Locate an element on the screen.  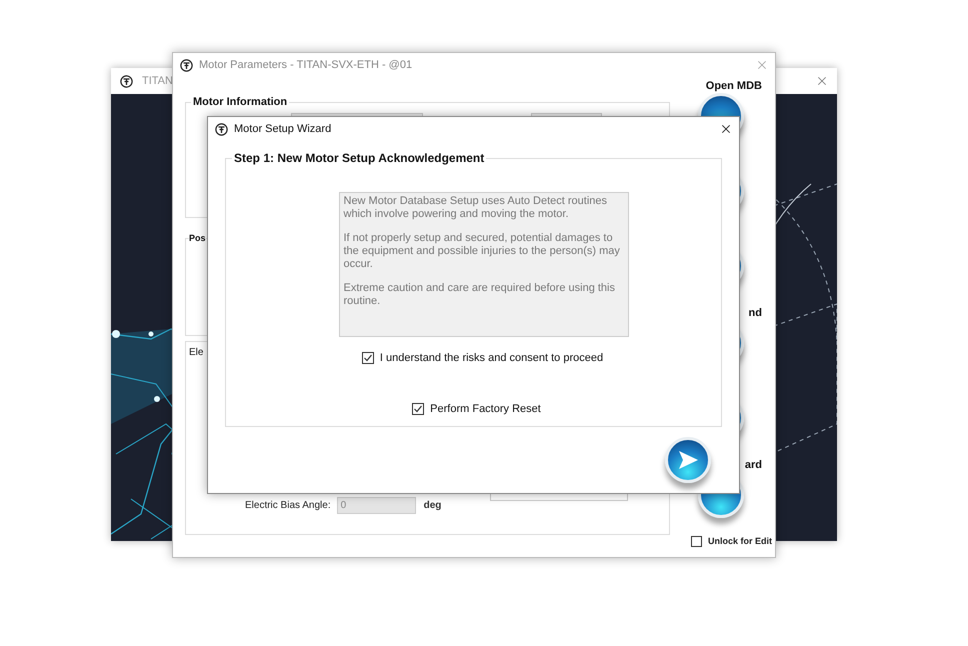
checkbox-label: Perform Factory Reset is located at coordinates (485, 409).